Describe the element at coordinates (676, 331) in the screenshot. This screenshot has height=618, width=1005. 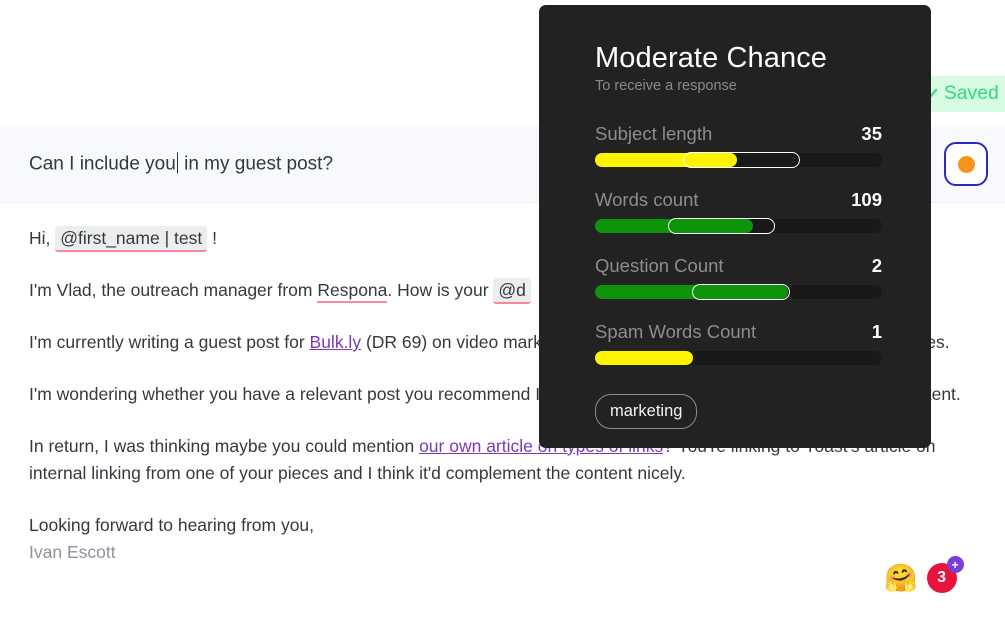
I see `metric-label: Spam Words Count` at that location.